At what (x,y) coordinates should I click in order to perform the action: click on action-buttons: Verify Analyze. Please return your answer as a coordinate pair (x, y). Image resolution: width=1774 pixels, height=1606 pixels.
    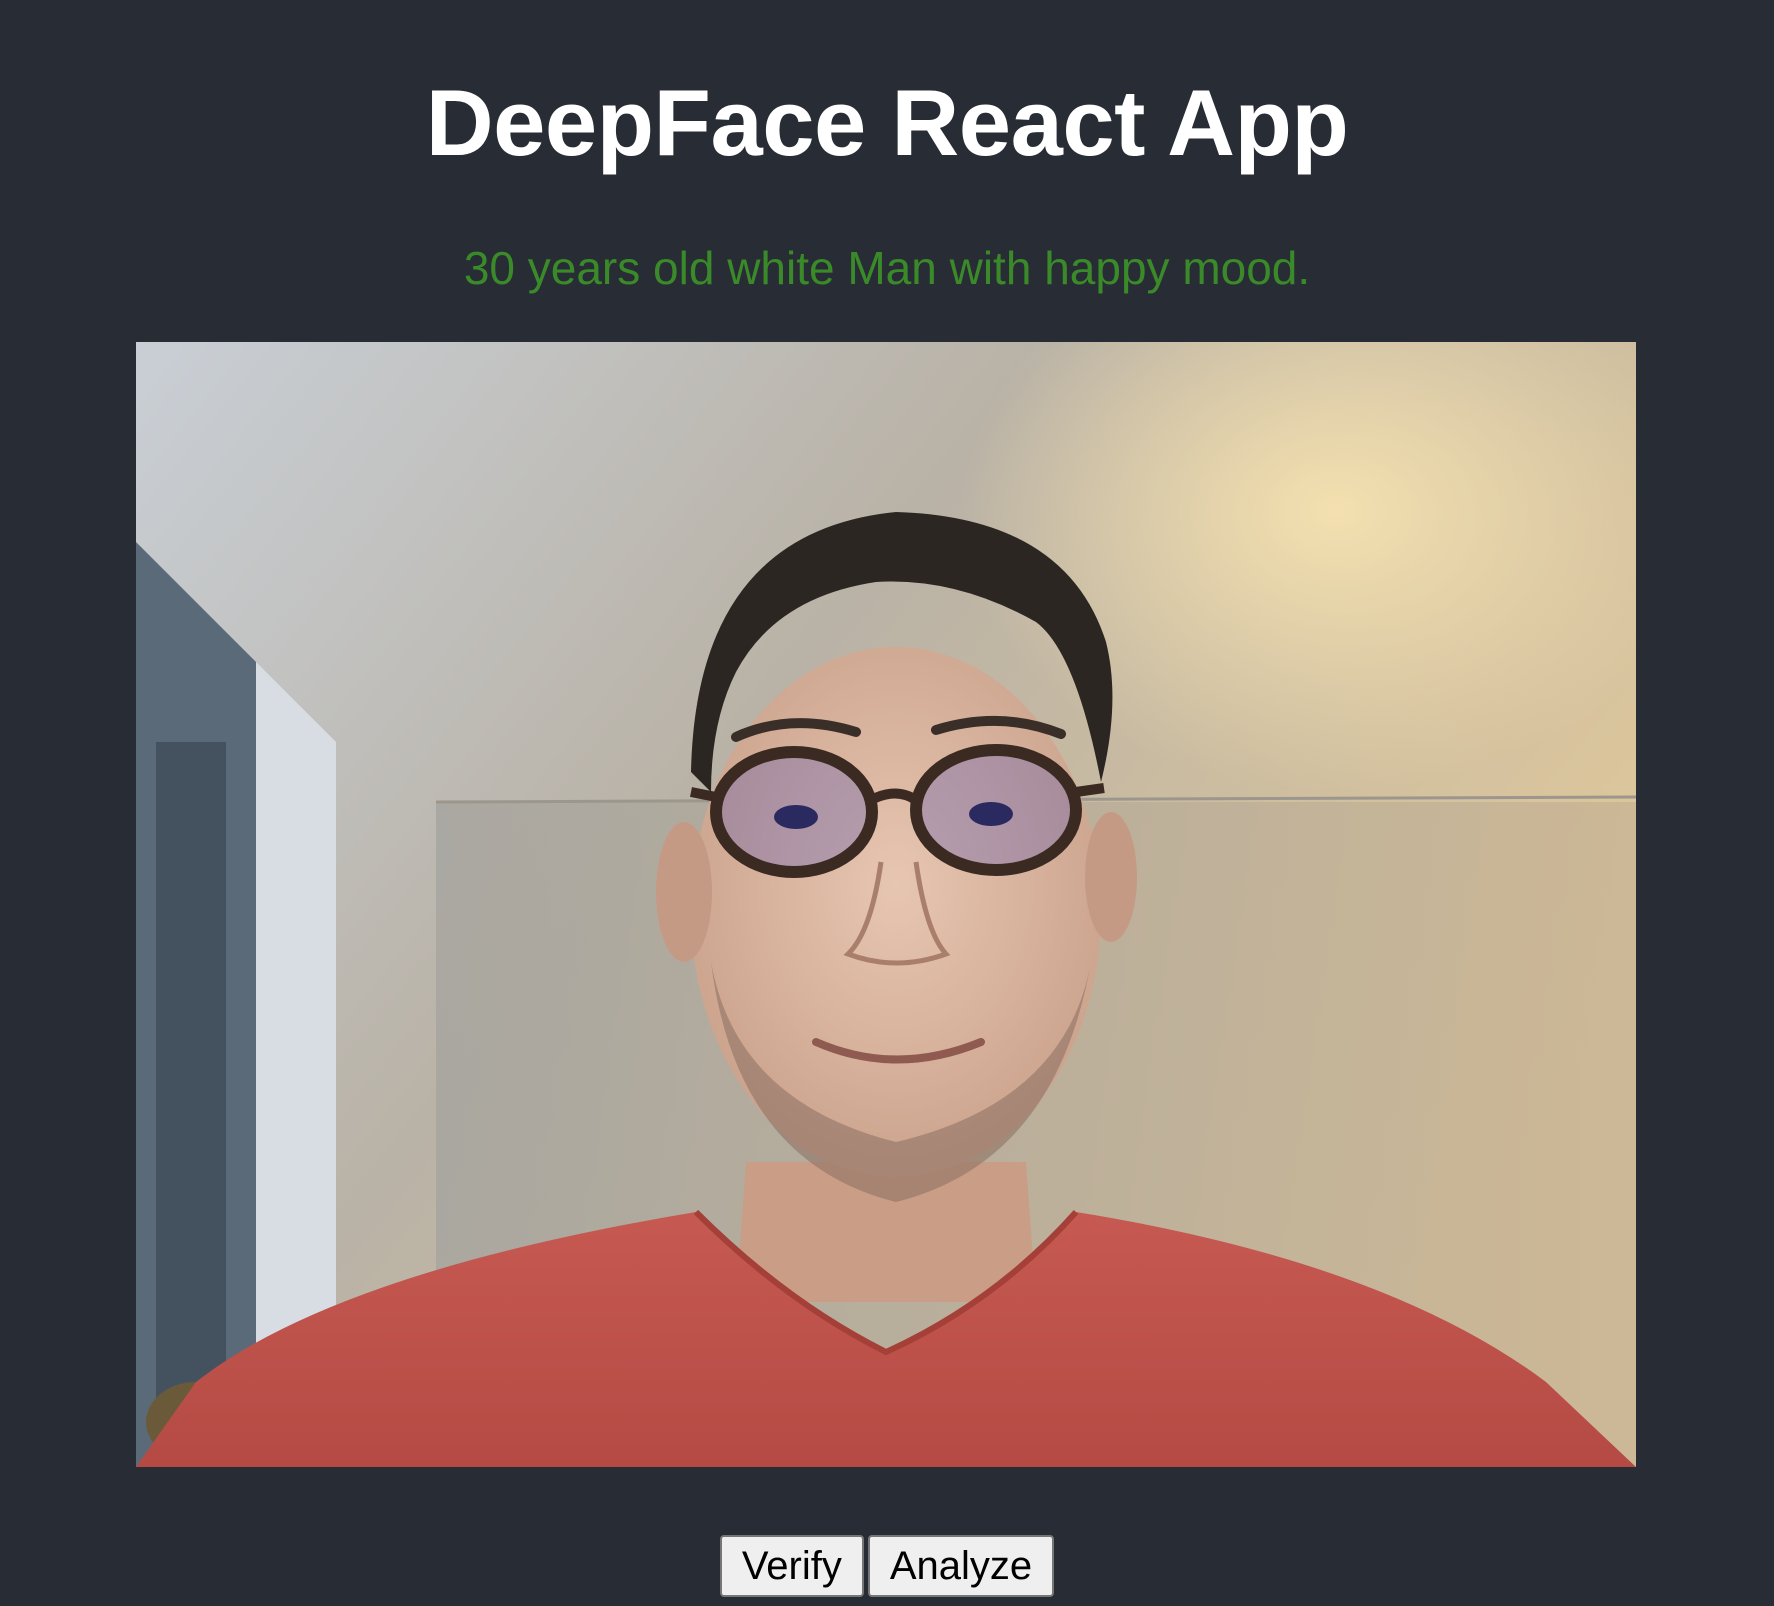
    Looking at the image, I should click on (887, 1566).